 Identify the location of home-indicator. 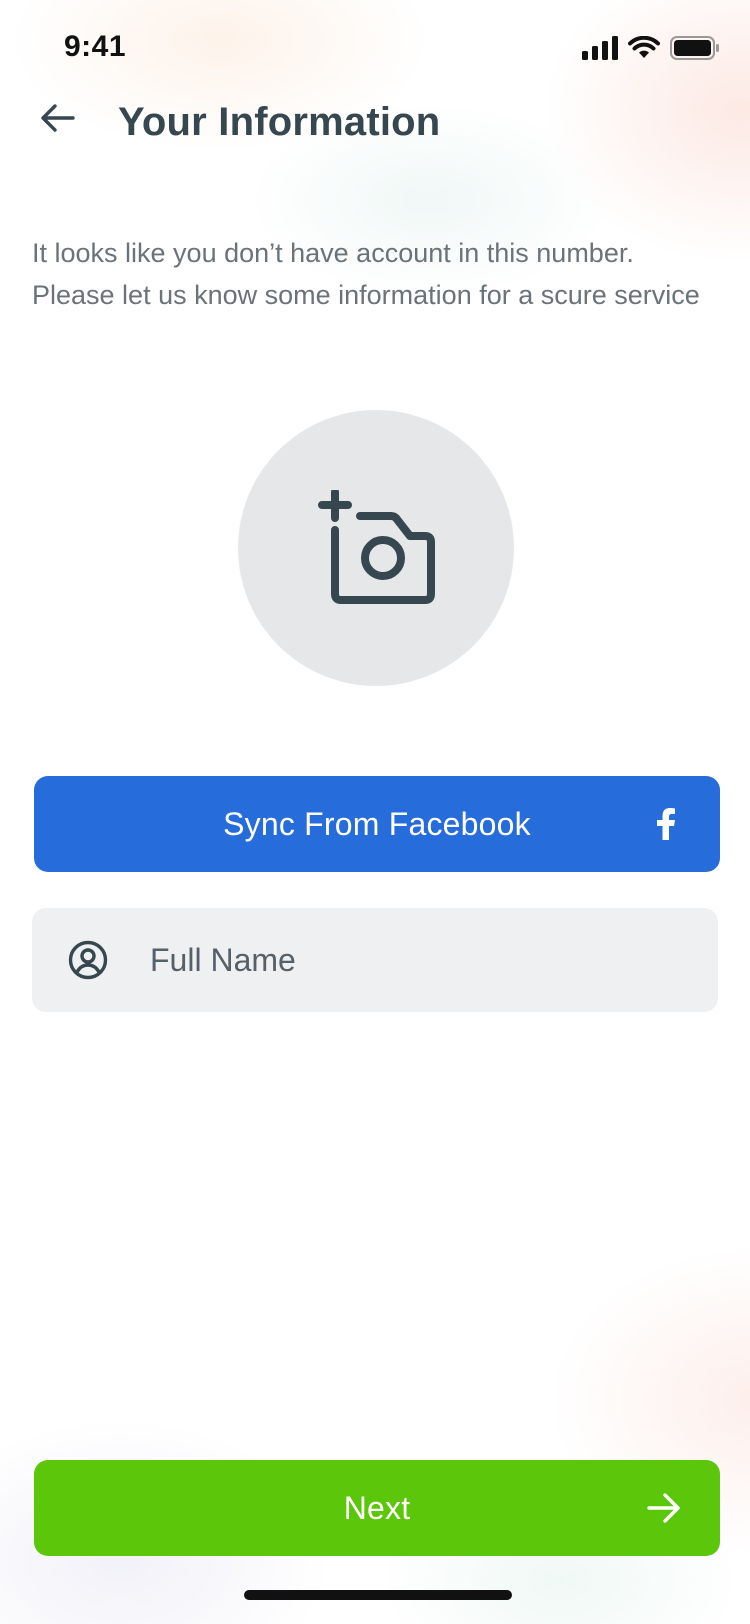
(378, 1595).